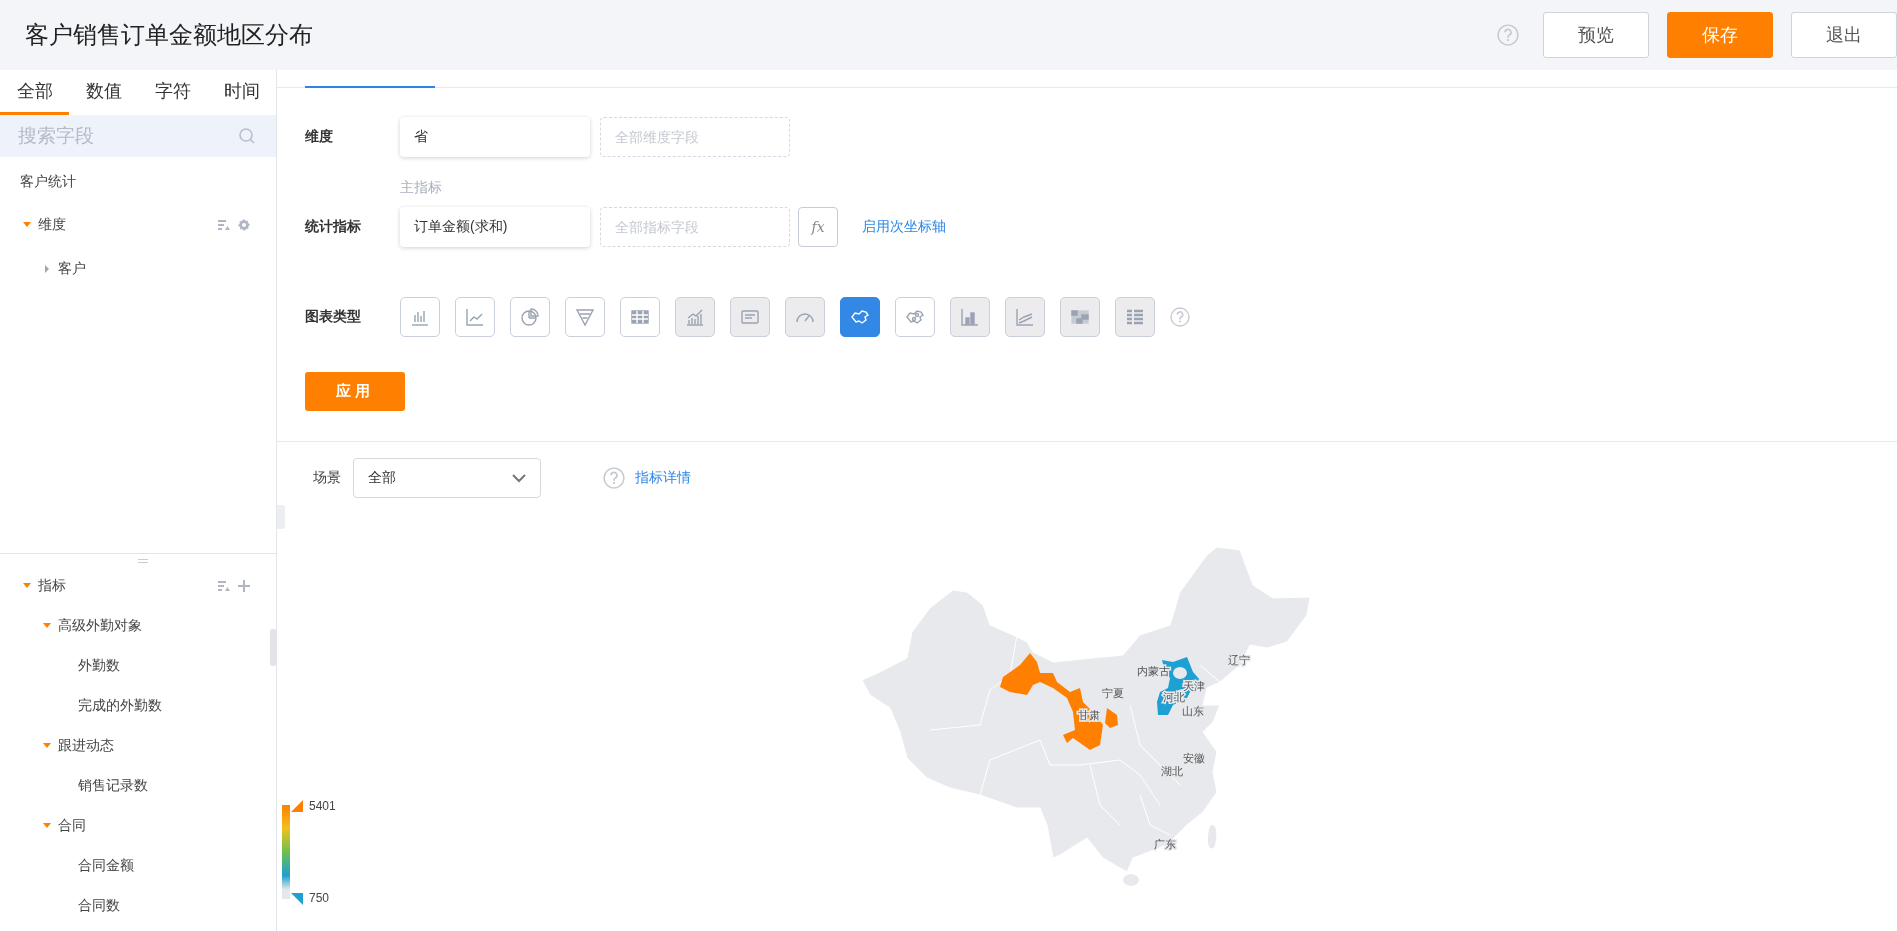 The width and height of the screenshot is (1897, 931). What do you see at coordinates (970, 317) in the screenshot?
I see `column-chart-icon` at bounding box center [970, 317].